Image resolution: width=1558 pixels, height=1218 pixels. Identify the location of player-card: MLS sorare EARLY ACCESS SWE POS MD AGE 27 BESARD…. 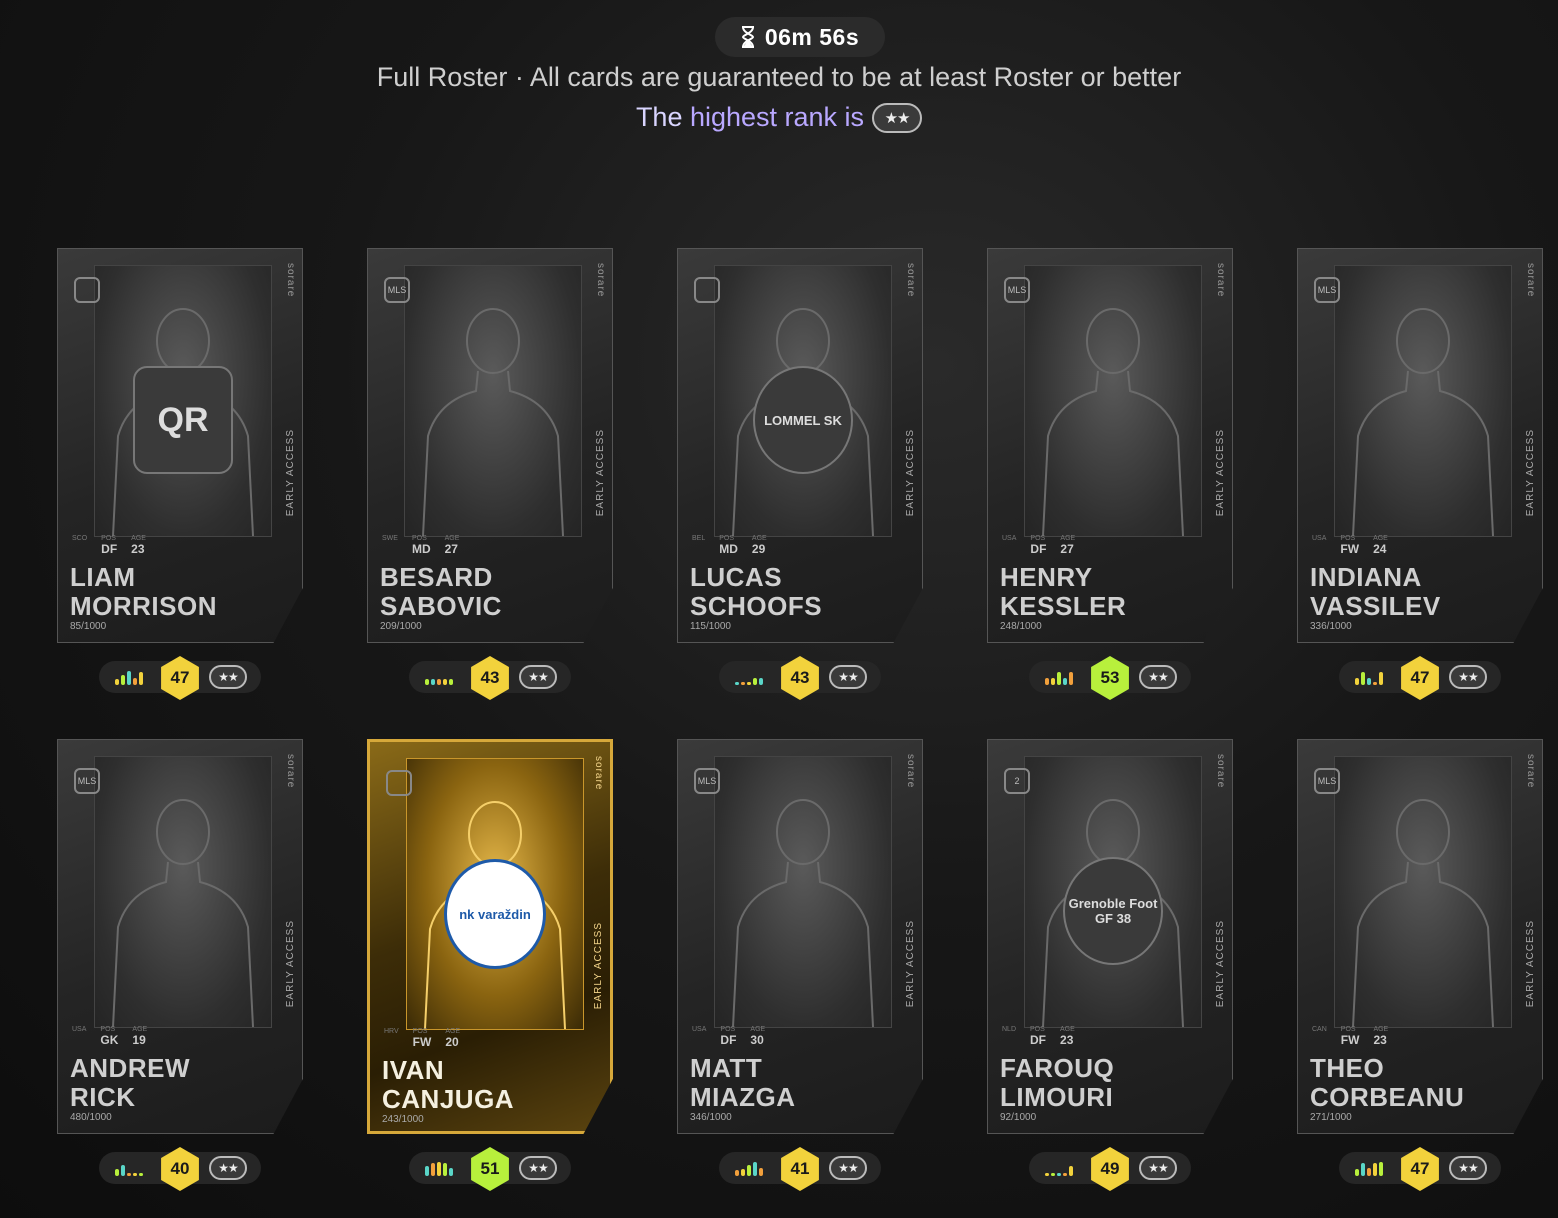
(490, 445).